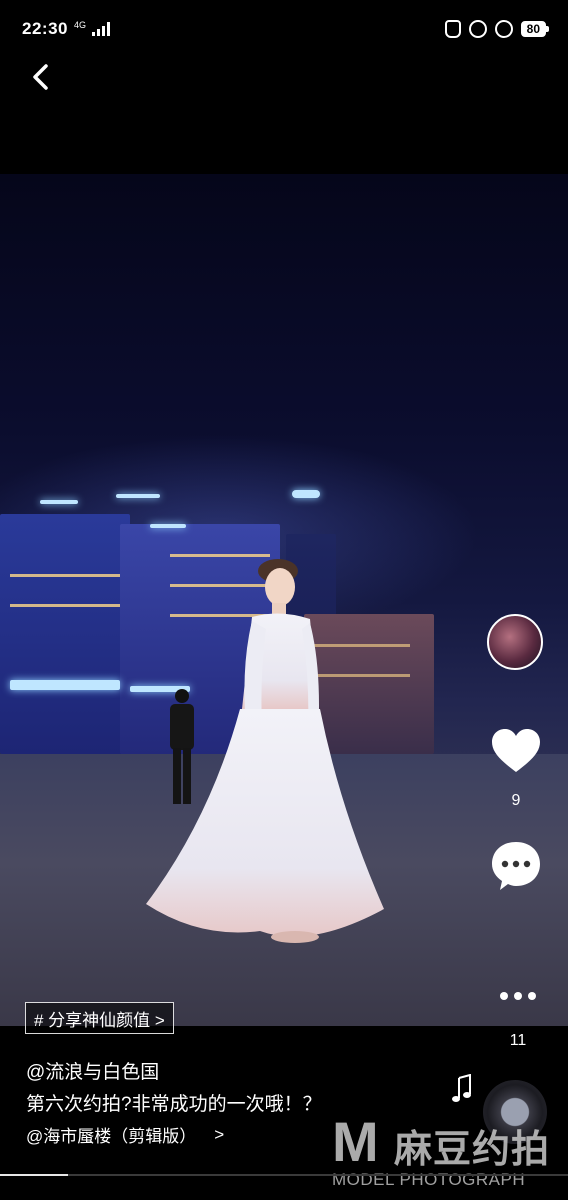 This screenshot has width=568, height=1200. I want to click on comment-button, so click(516, 866).